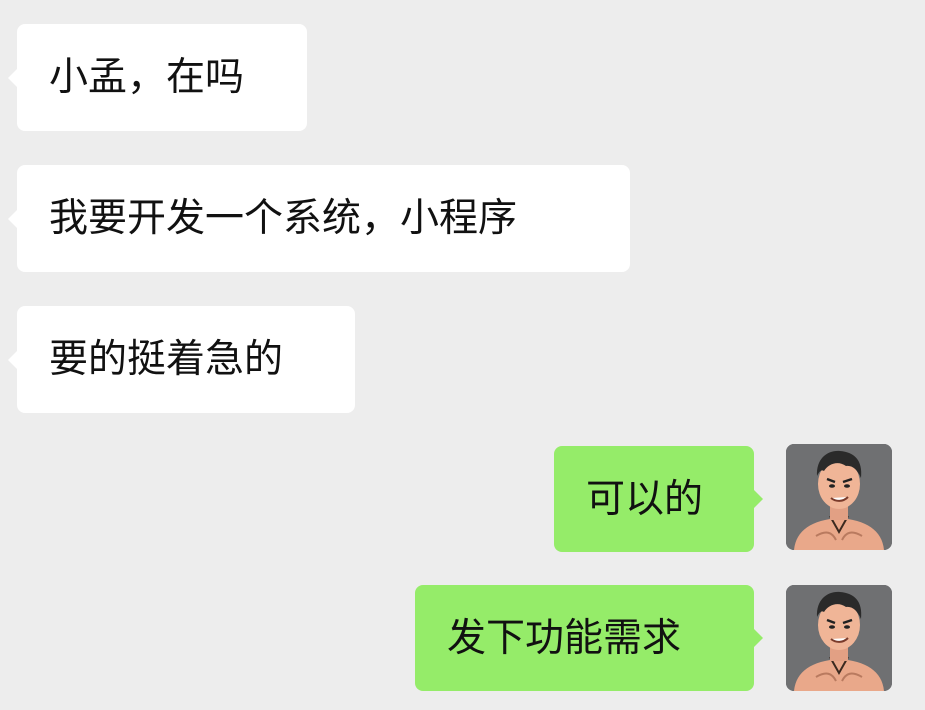 The height and width of the screenshot is (710, 925). I want to click on message-text: 发下功能需求, so click(564, 638).